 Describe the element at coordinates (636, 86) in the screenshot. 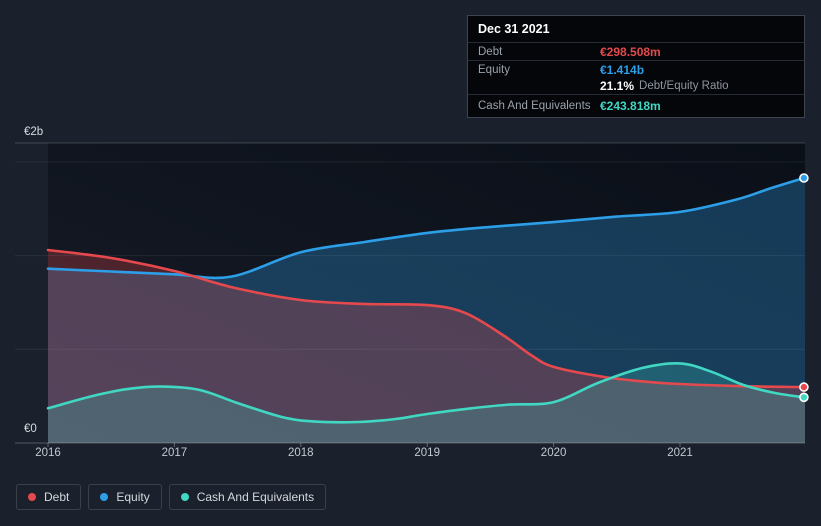

I see `tooltip-row-ratio: 21.1% Debt/Equity Ratio` at that location.